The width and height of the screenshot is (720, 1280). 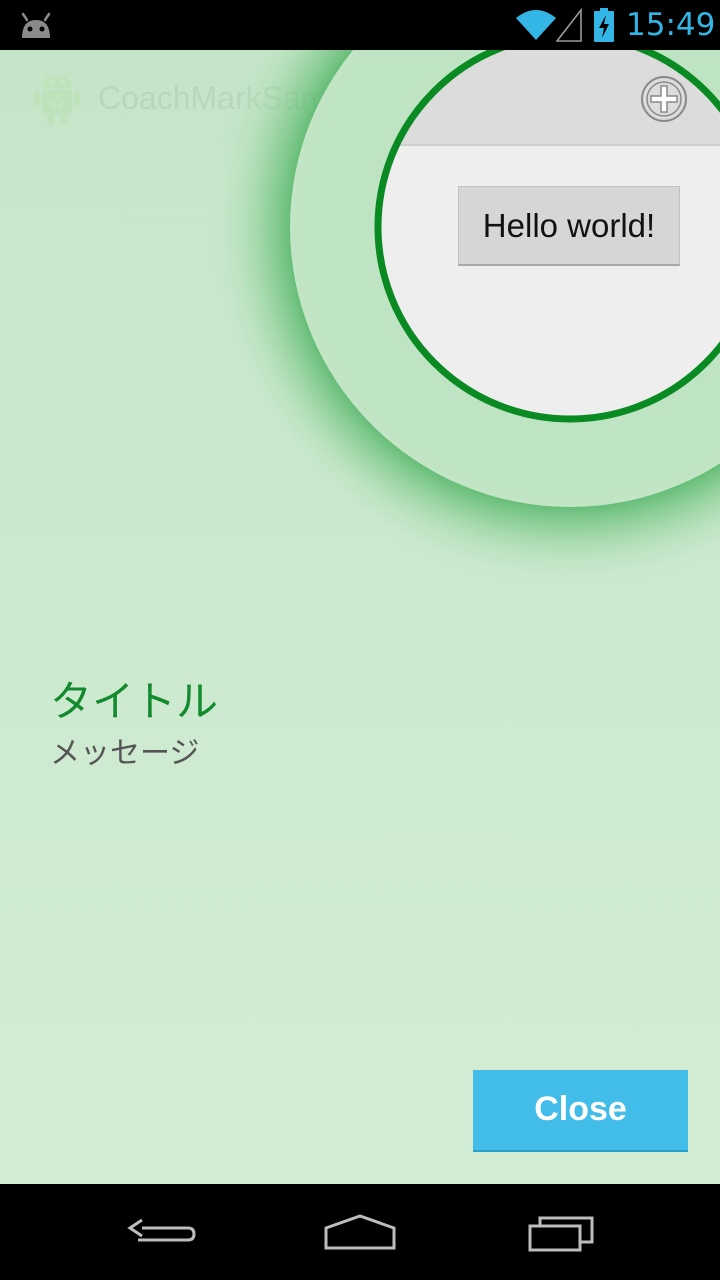 What do you see at coordinates (360, 25) in the screenshot?
I see `status-bar: 15:49` at bounding box center [360, 25].